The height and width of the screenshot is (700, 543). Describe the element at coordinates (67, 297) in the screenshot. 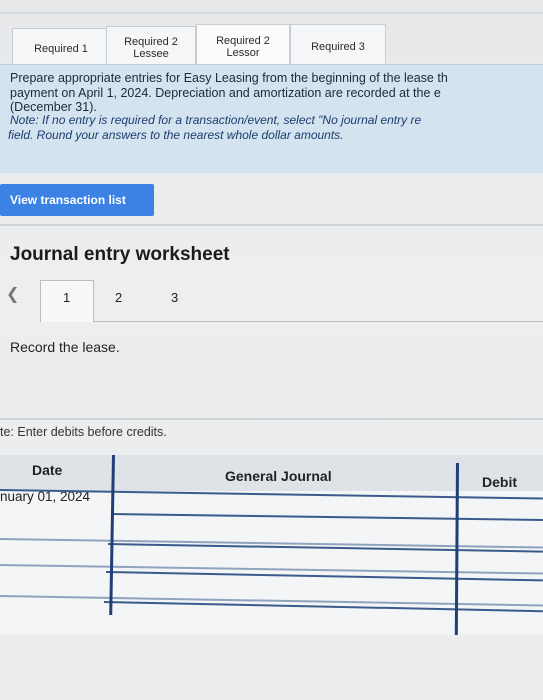

I see `page-number-1: 1` at that location.